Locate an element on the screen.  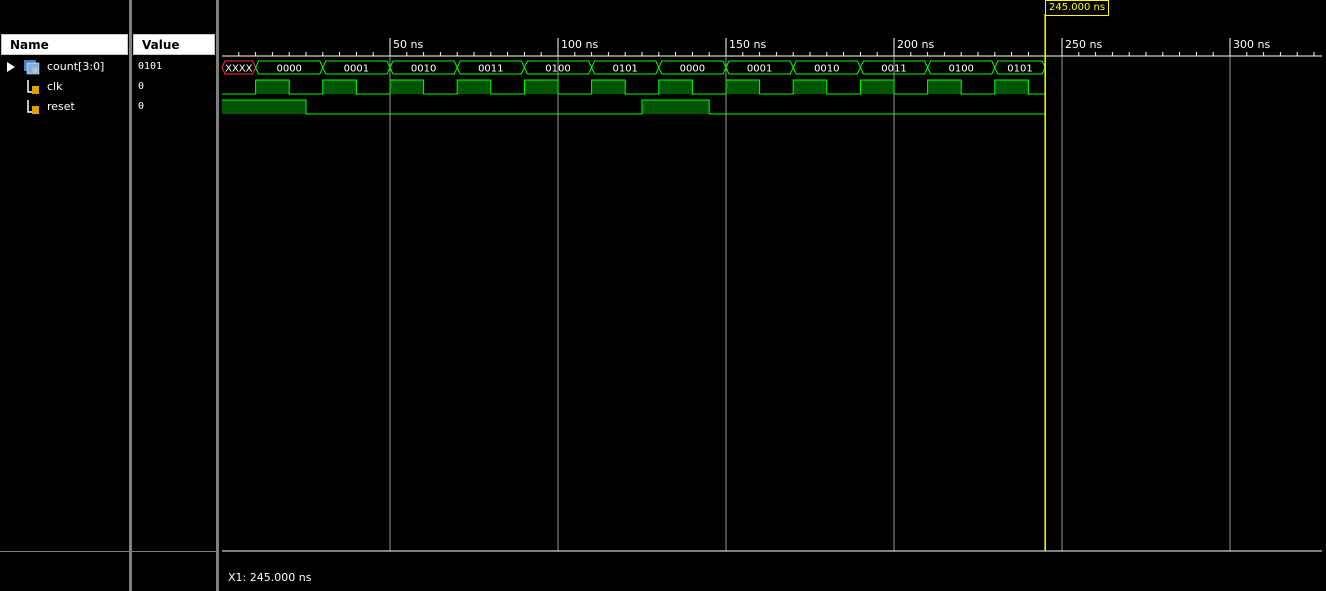
bus-value-label: XXXX is located at coordinates (239, 69).